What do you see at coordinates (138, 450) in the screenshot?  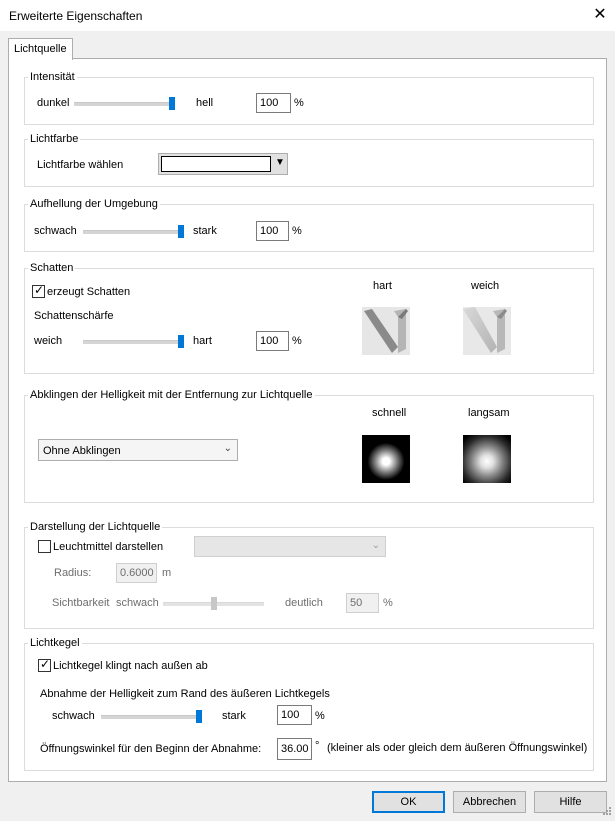 I see `falloff-select: Ohne Abklingen ⌄` at bounding box center [138, 450].